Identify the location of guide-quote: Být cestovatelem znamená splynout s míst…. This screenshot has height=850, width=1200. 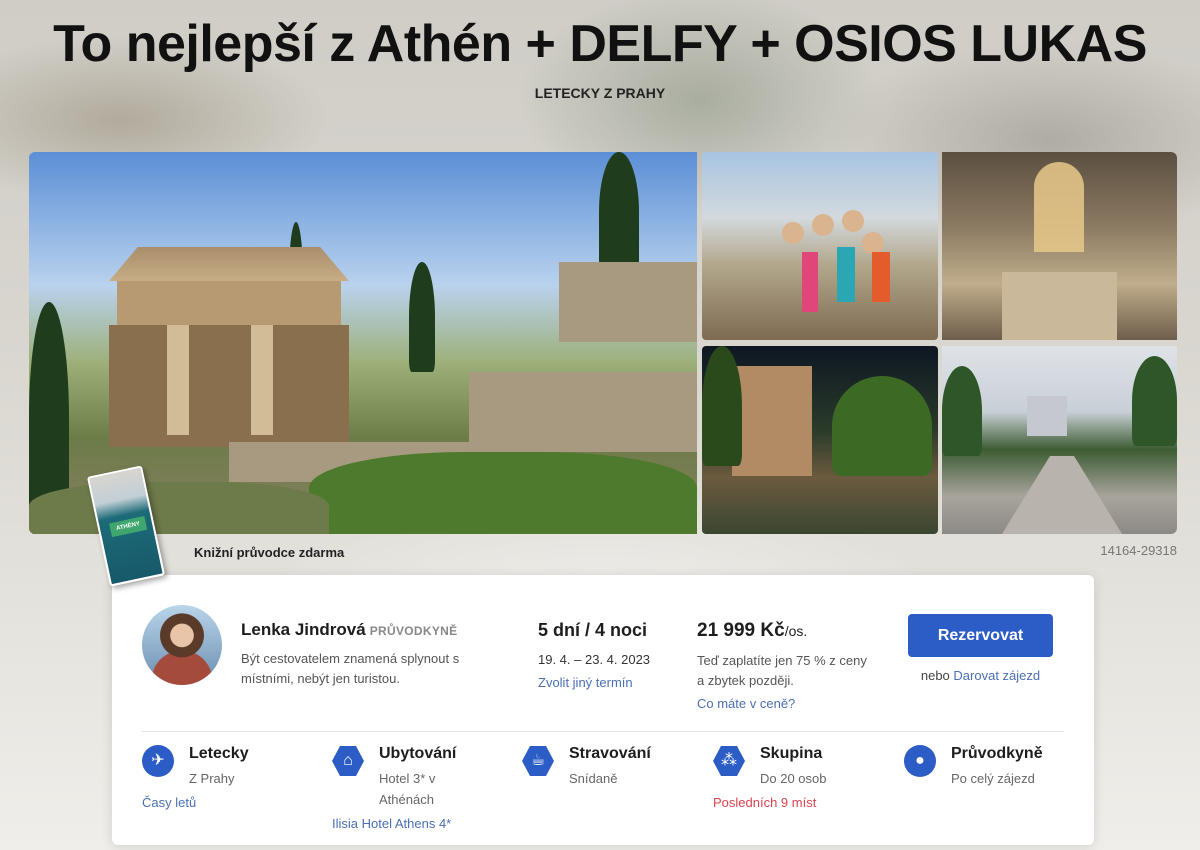
(350, 668).